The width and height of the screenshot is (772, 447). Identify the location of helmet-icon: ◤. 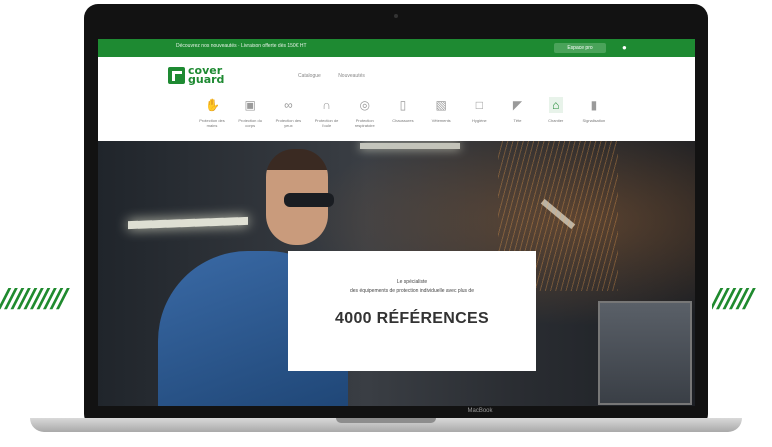
(517, 105).